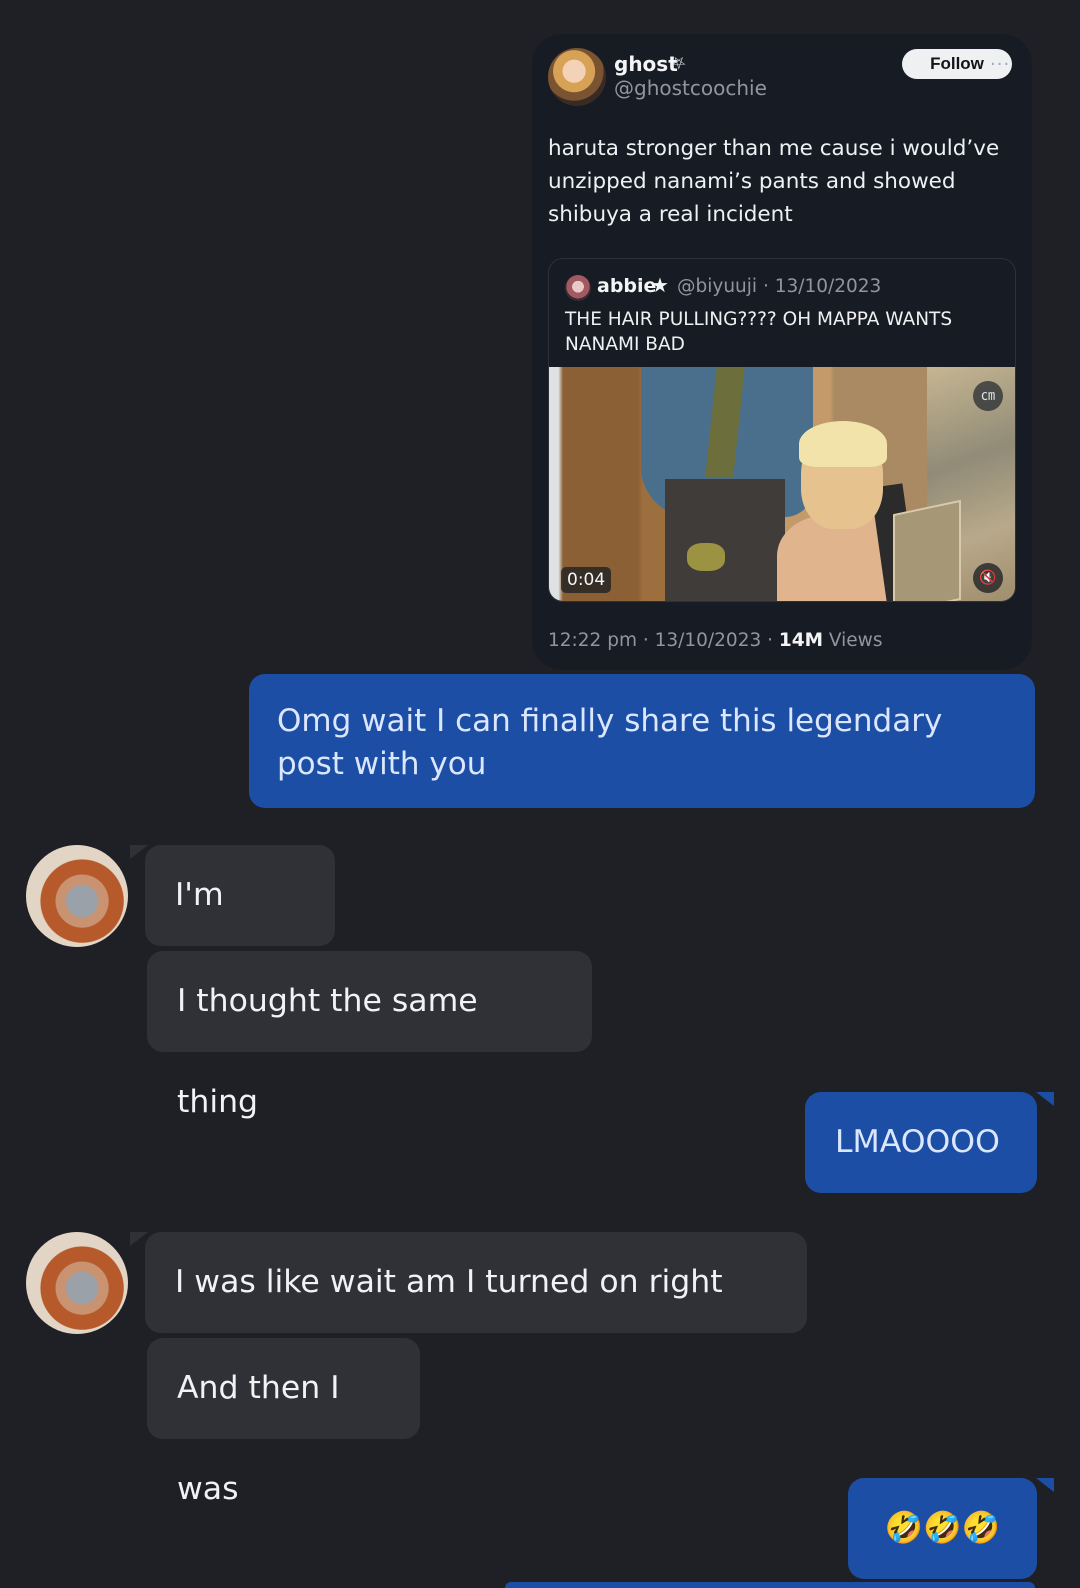 Image resolution: width=1080 pixels, height=1588 pixels. I want to click on message-bubble-incoming: And then I was, so click(283, 1422).